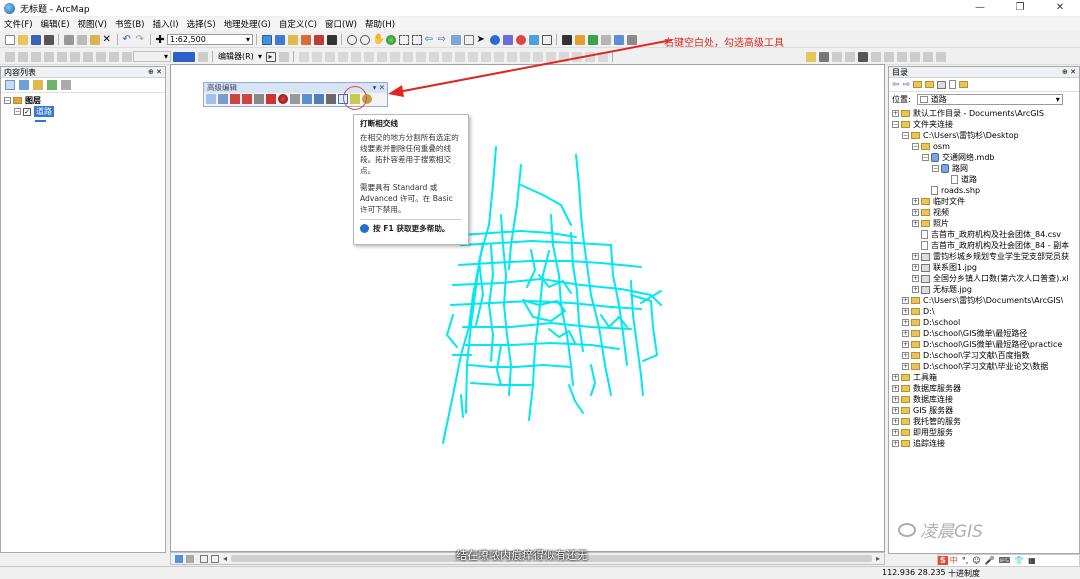  I want to click on catalog-tree-item: + D:\school\GIS微单\最短路径, so click(984, 333).